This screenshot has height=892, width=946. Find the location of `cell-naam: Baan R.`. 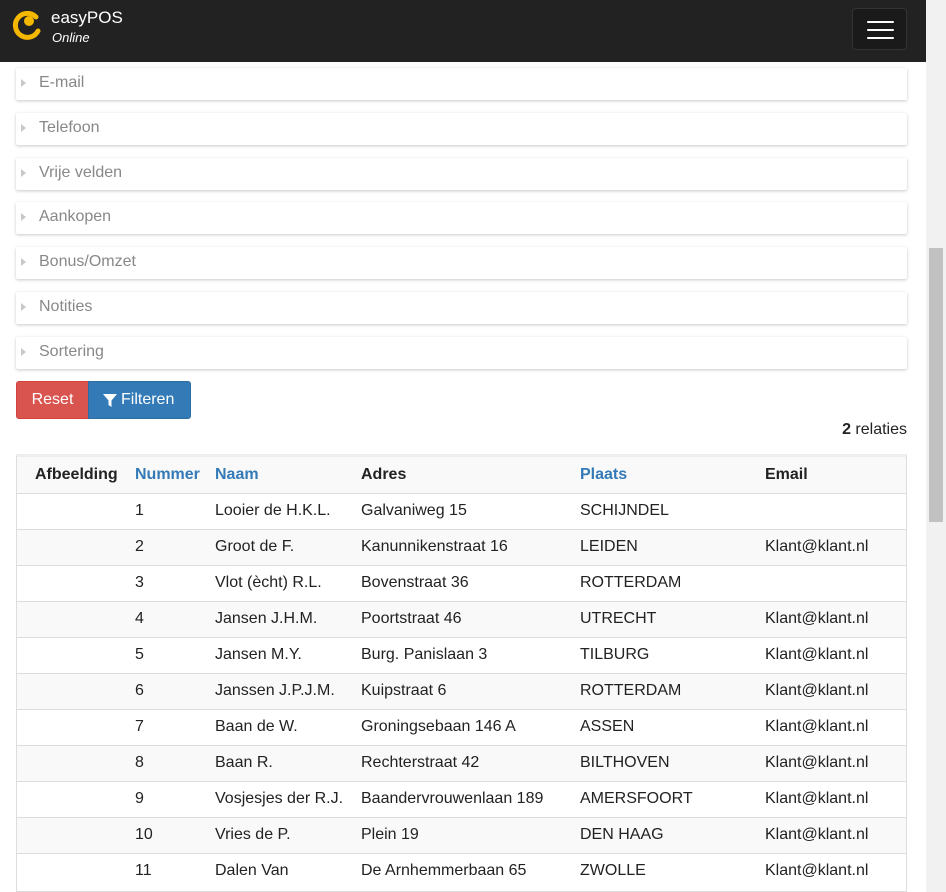

cell-naam: Baan R. is located at coordinates (288, 762).